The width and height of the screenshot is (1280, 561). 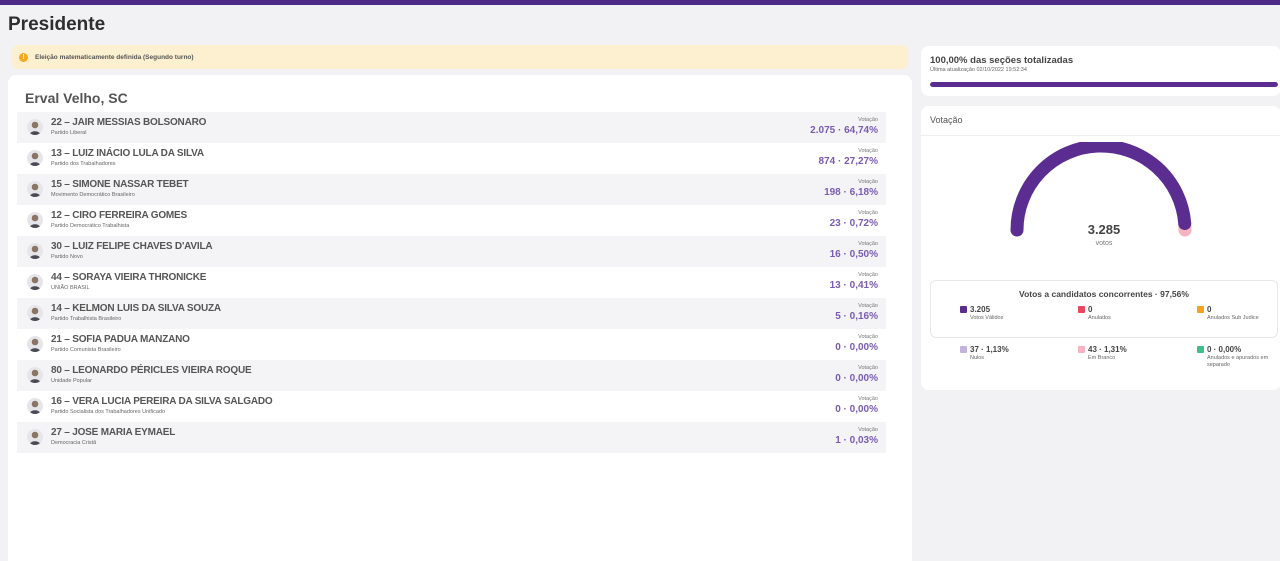 What do you see at coordinates (129, 122) in the screenshot?
I see `candidate-name: 22 – JAIR MESSIAS BOLSONARO` at bounding box center [129, 122].